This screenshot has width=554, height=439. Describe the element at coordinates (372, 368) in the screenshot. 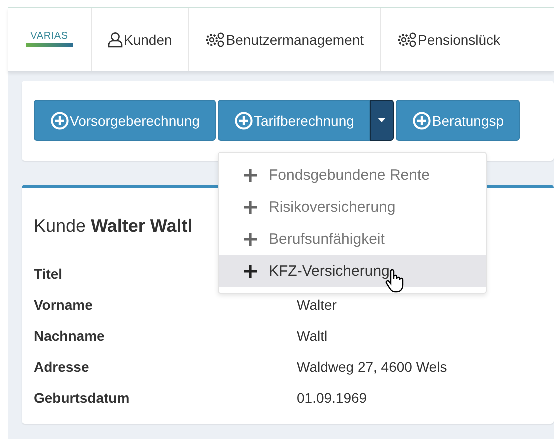

I see `field-value: Waldweg 27, 4600 Wels` at that location.